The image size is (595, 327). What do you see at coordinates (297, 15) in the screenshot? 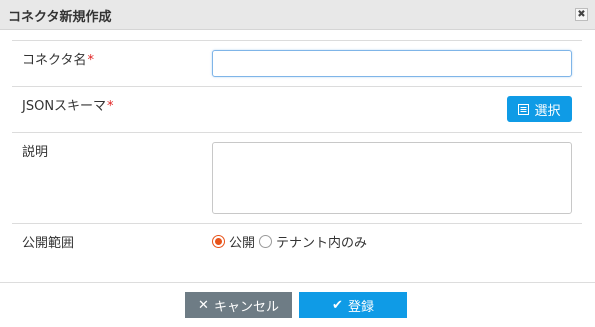
I see `dialog-titlebar: コネクタ新規作成 ✖` at bounding box center [297, 15].